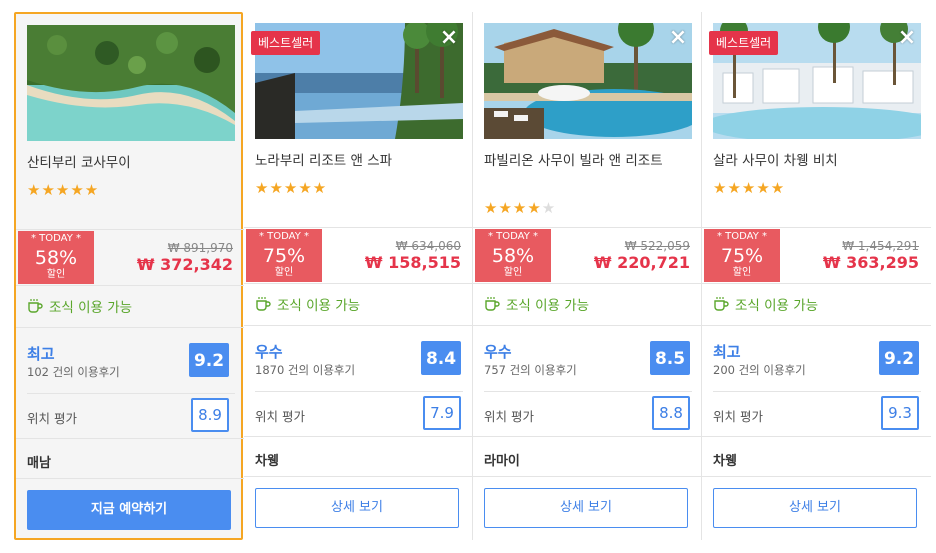  What do you see at coordinates (880, 246) in the screenshot?
I see `original-price: ₩ 1,454,291` at bounding box center [880, 246].